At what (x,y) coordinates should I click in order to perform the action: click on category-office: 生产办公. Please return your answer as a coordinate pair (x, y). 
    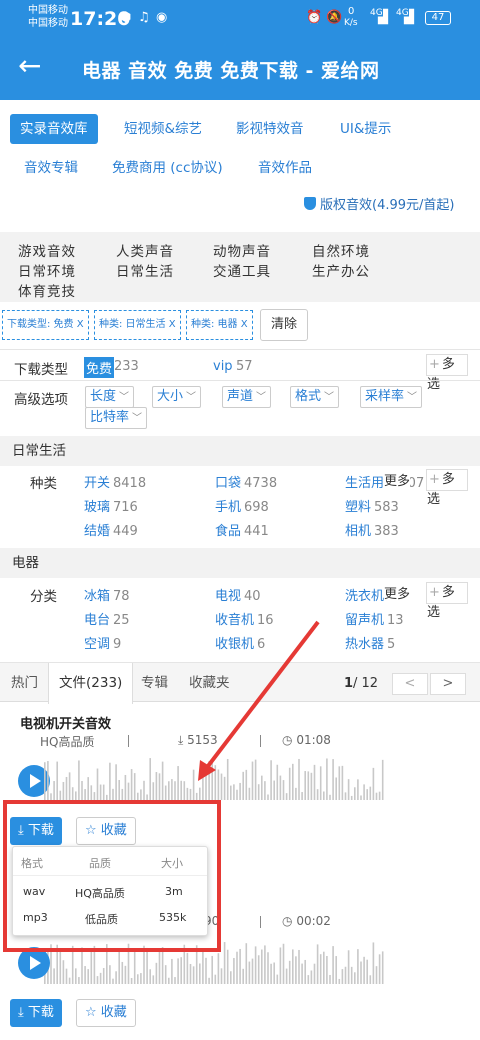
    Looking at the image, I should click on (341, 270).